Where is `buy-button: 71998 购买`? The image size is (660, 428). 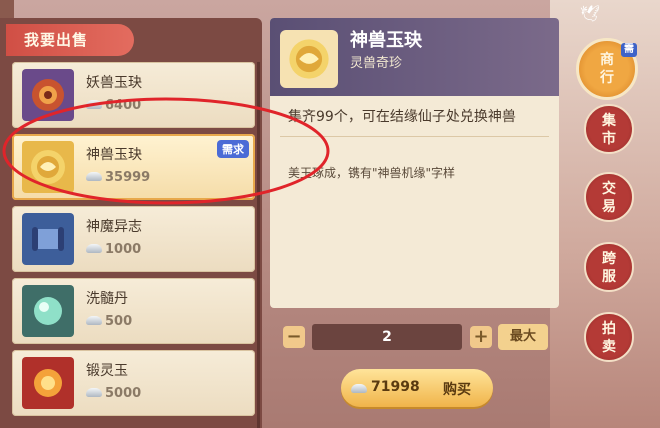 buy-button: 71998 购买 is located at coordinates (417, 388).